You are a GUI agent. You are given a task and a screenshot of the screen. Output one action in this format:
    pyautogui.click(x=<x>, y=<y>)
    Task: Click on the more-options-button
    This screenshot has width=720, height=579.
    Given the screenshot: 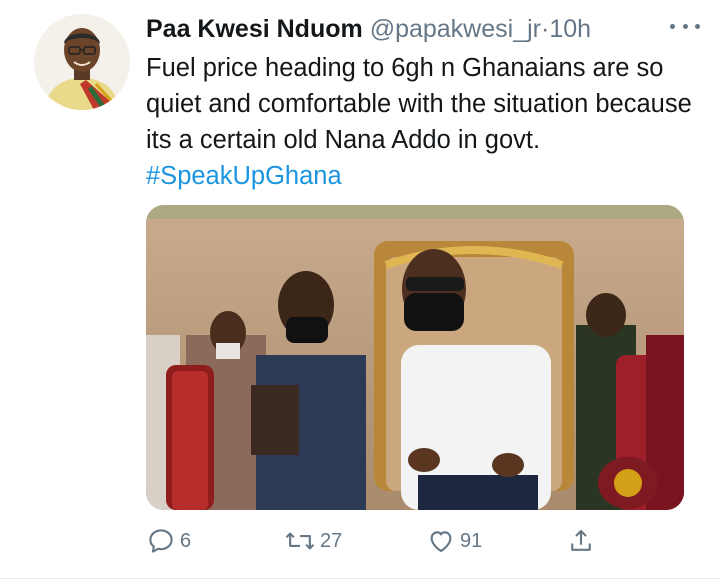 What is the action you would take?
    pyautogui.click(x=685, y=26)
    